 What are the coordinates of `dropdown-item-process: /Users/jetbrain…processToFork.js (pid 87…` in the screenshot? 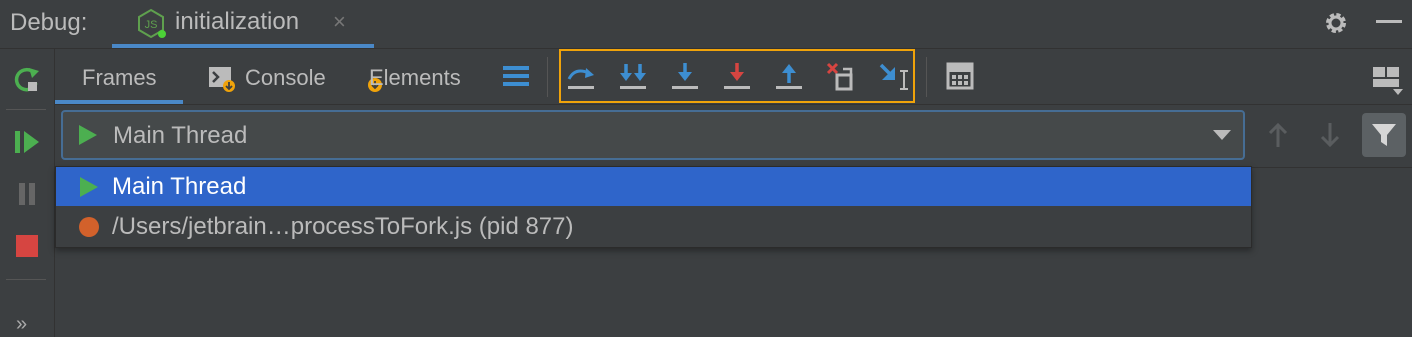 It's located at (653, 226).